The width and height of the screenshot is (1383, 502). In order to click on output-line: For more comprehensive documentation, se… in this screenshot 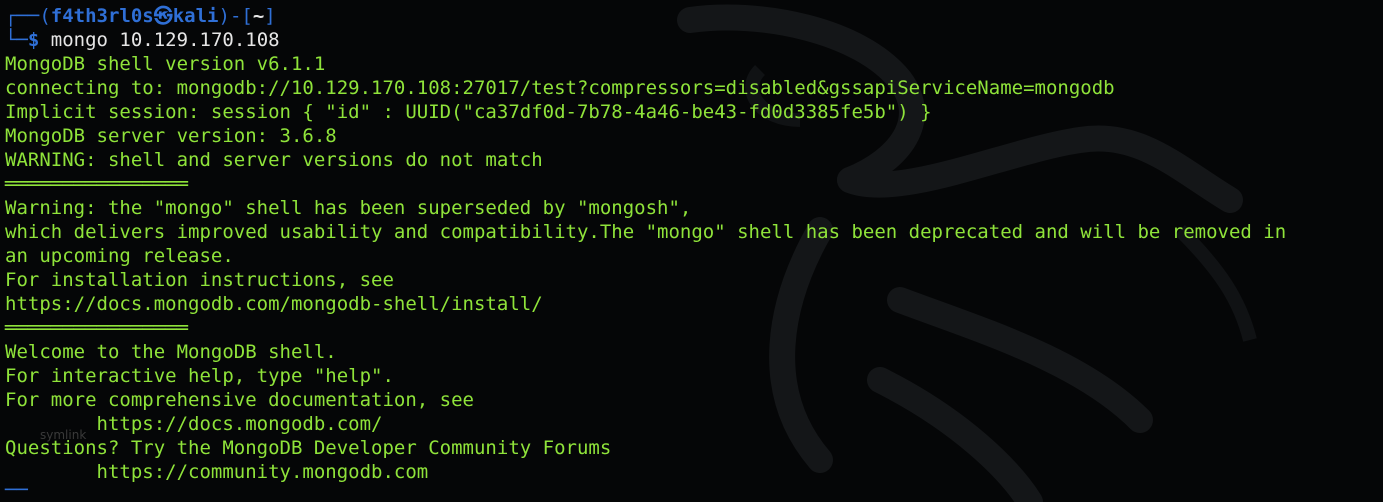, I will do `click(239, 400)`.